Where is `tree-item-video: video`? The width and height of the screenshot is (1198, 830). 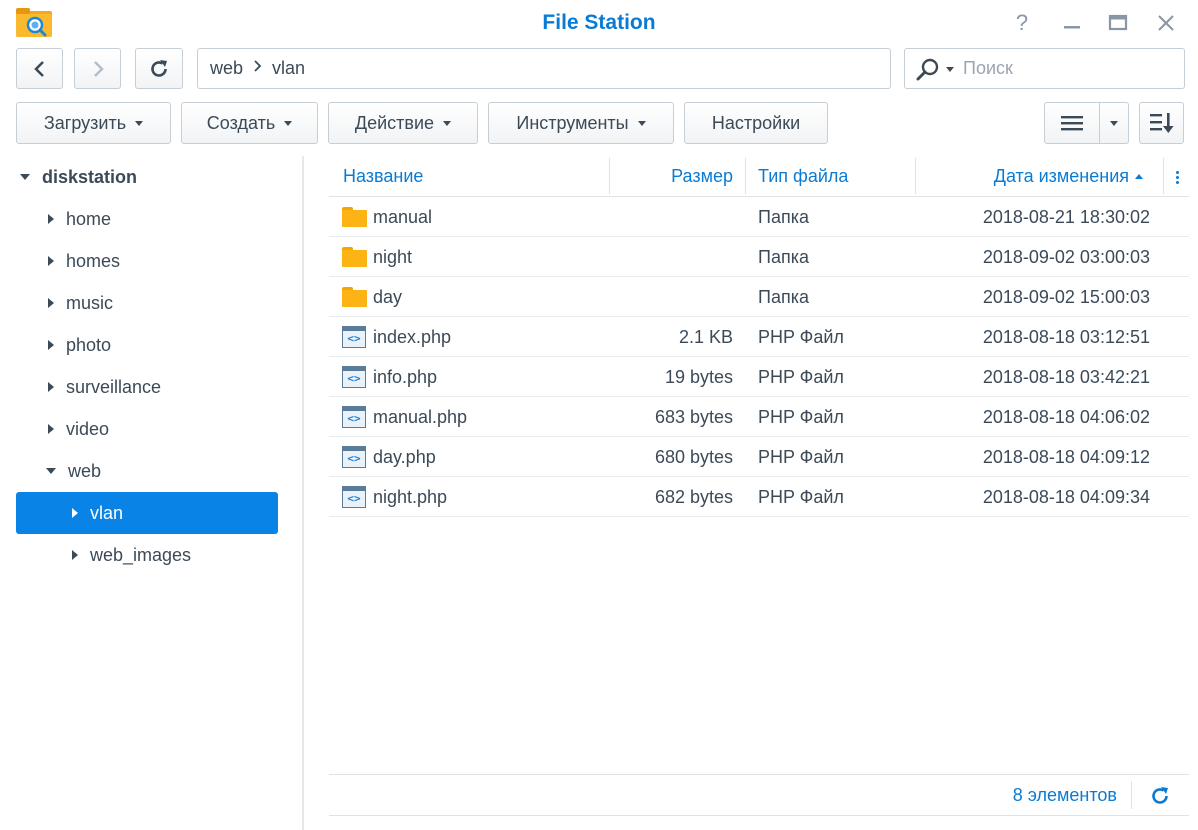 tree-item-video: video is located at coordinates (163, 429).